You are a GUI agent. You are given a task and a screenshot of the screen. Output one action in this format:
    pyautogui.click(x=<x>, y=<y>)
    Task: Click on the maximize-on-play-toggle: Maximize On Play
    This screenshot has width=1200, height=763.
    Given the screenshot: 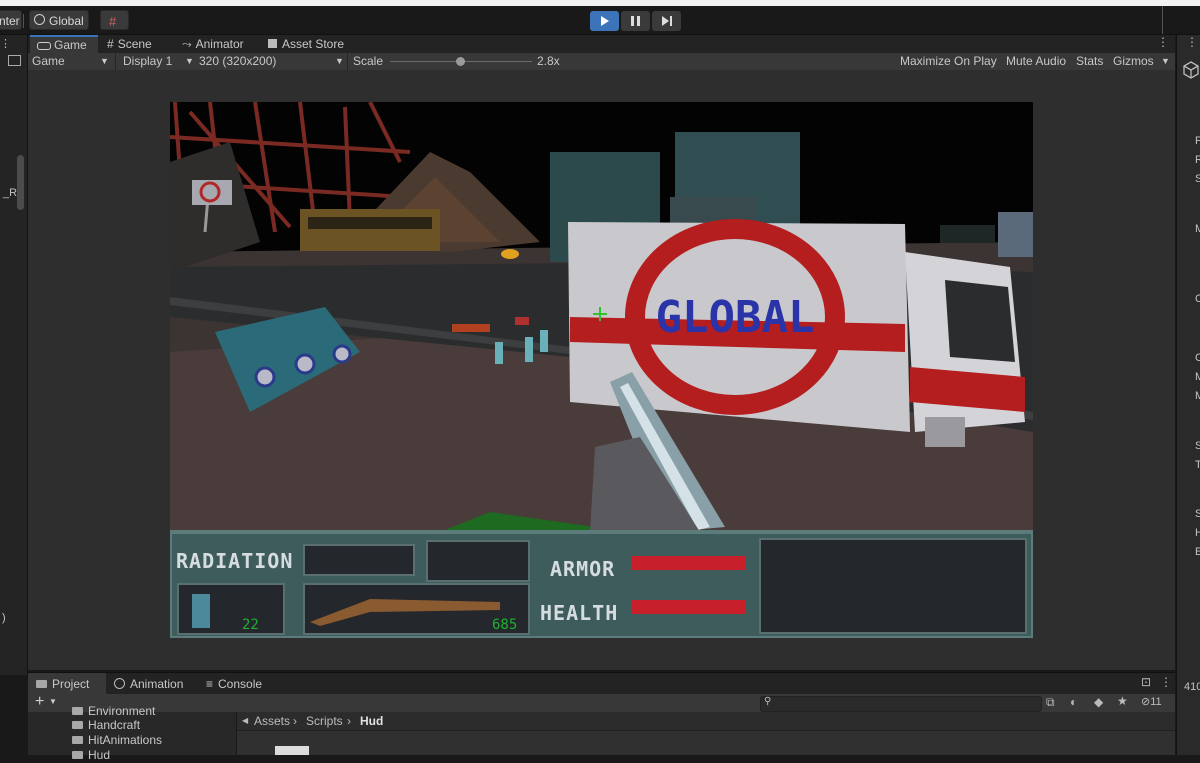 What is the action you would take?
    pyautogui.click(x=948, y=61)
    